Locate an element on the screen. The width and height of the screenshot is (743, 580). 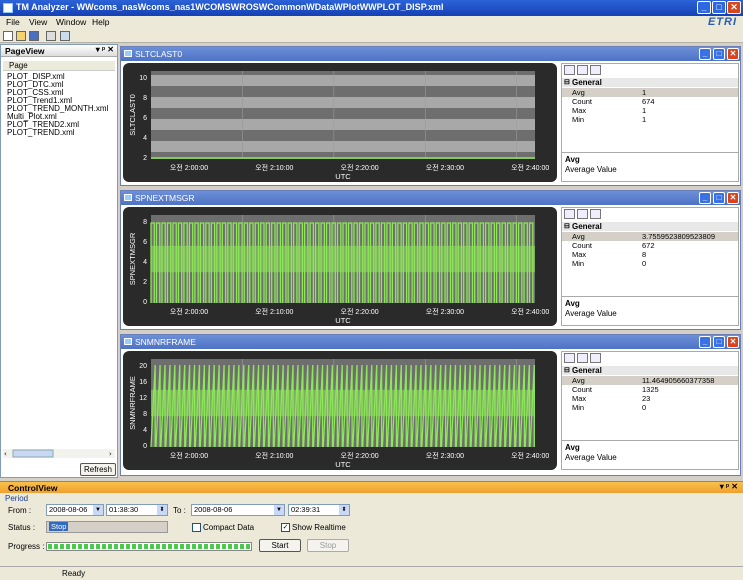
status-field: Stop is located at coordinates (107, 527).